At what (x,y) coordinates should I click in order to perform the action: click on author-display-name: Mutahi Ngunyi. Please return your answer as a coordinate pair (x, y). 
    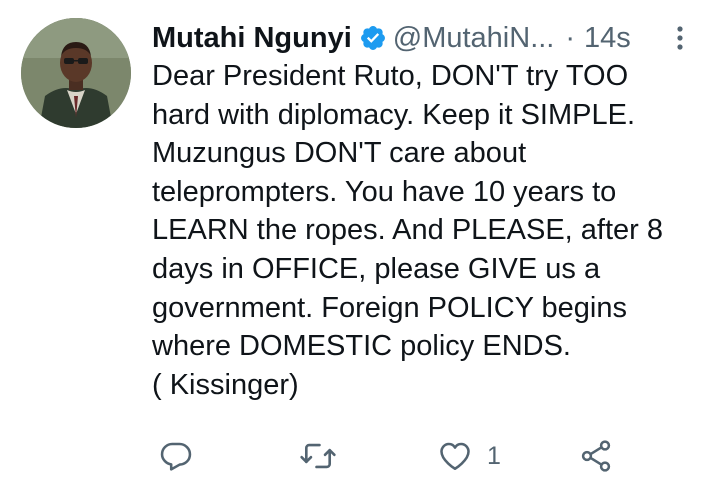
    Looking at the image, I should click on (252, 38).